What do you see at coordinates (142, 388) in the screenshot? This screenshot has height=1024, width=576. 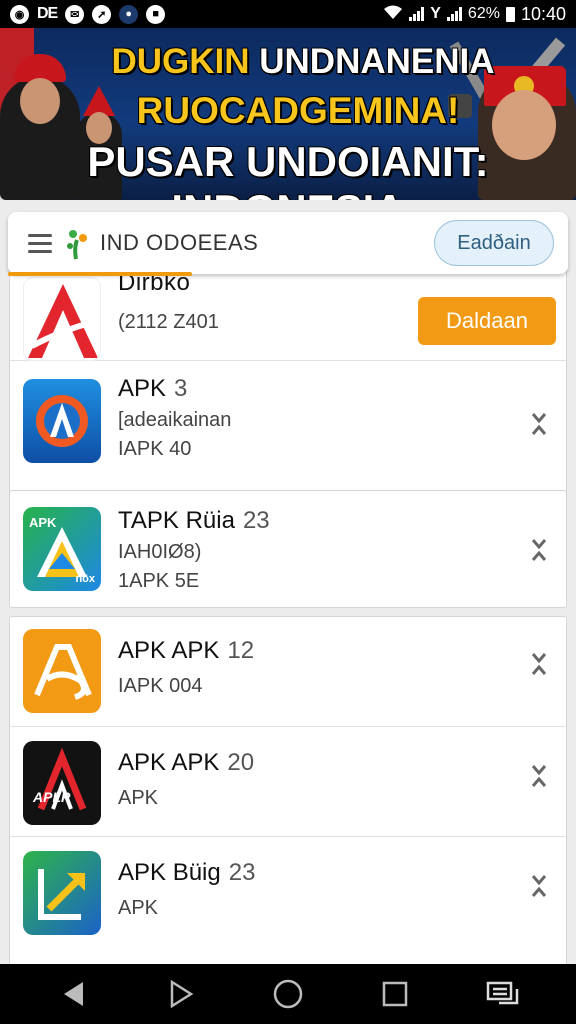 I see `app-name-text: APK` at bounding box center [142, 388].